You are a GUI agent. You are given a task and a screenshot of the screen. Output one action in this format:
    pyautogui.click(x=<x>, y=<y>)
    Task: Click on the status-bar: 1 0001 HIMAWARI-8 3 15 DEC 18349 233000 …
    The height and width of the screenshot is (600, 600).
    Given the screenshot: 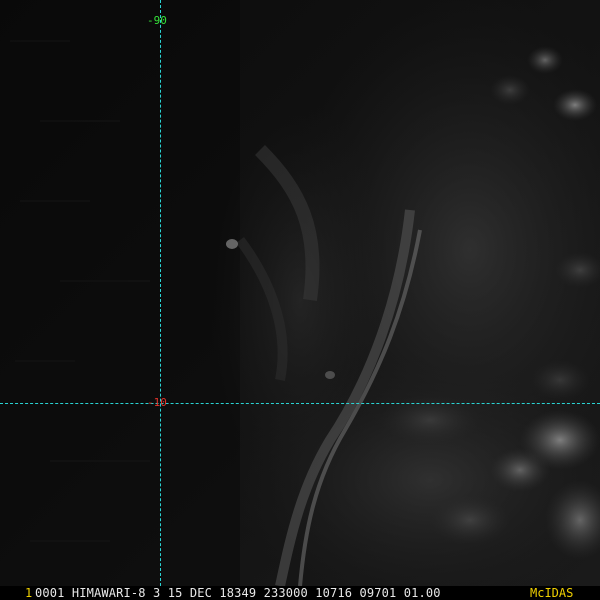 What is the action you would take?
    pyautogui.click(x=300, y=593)
    